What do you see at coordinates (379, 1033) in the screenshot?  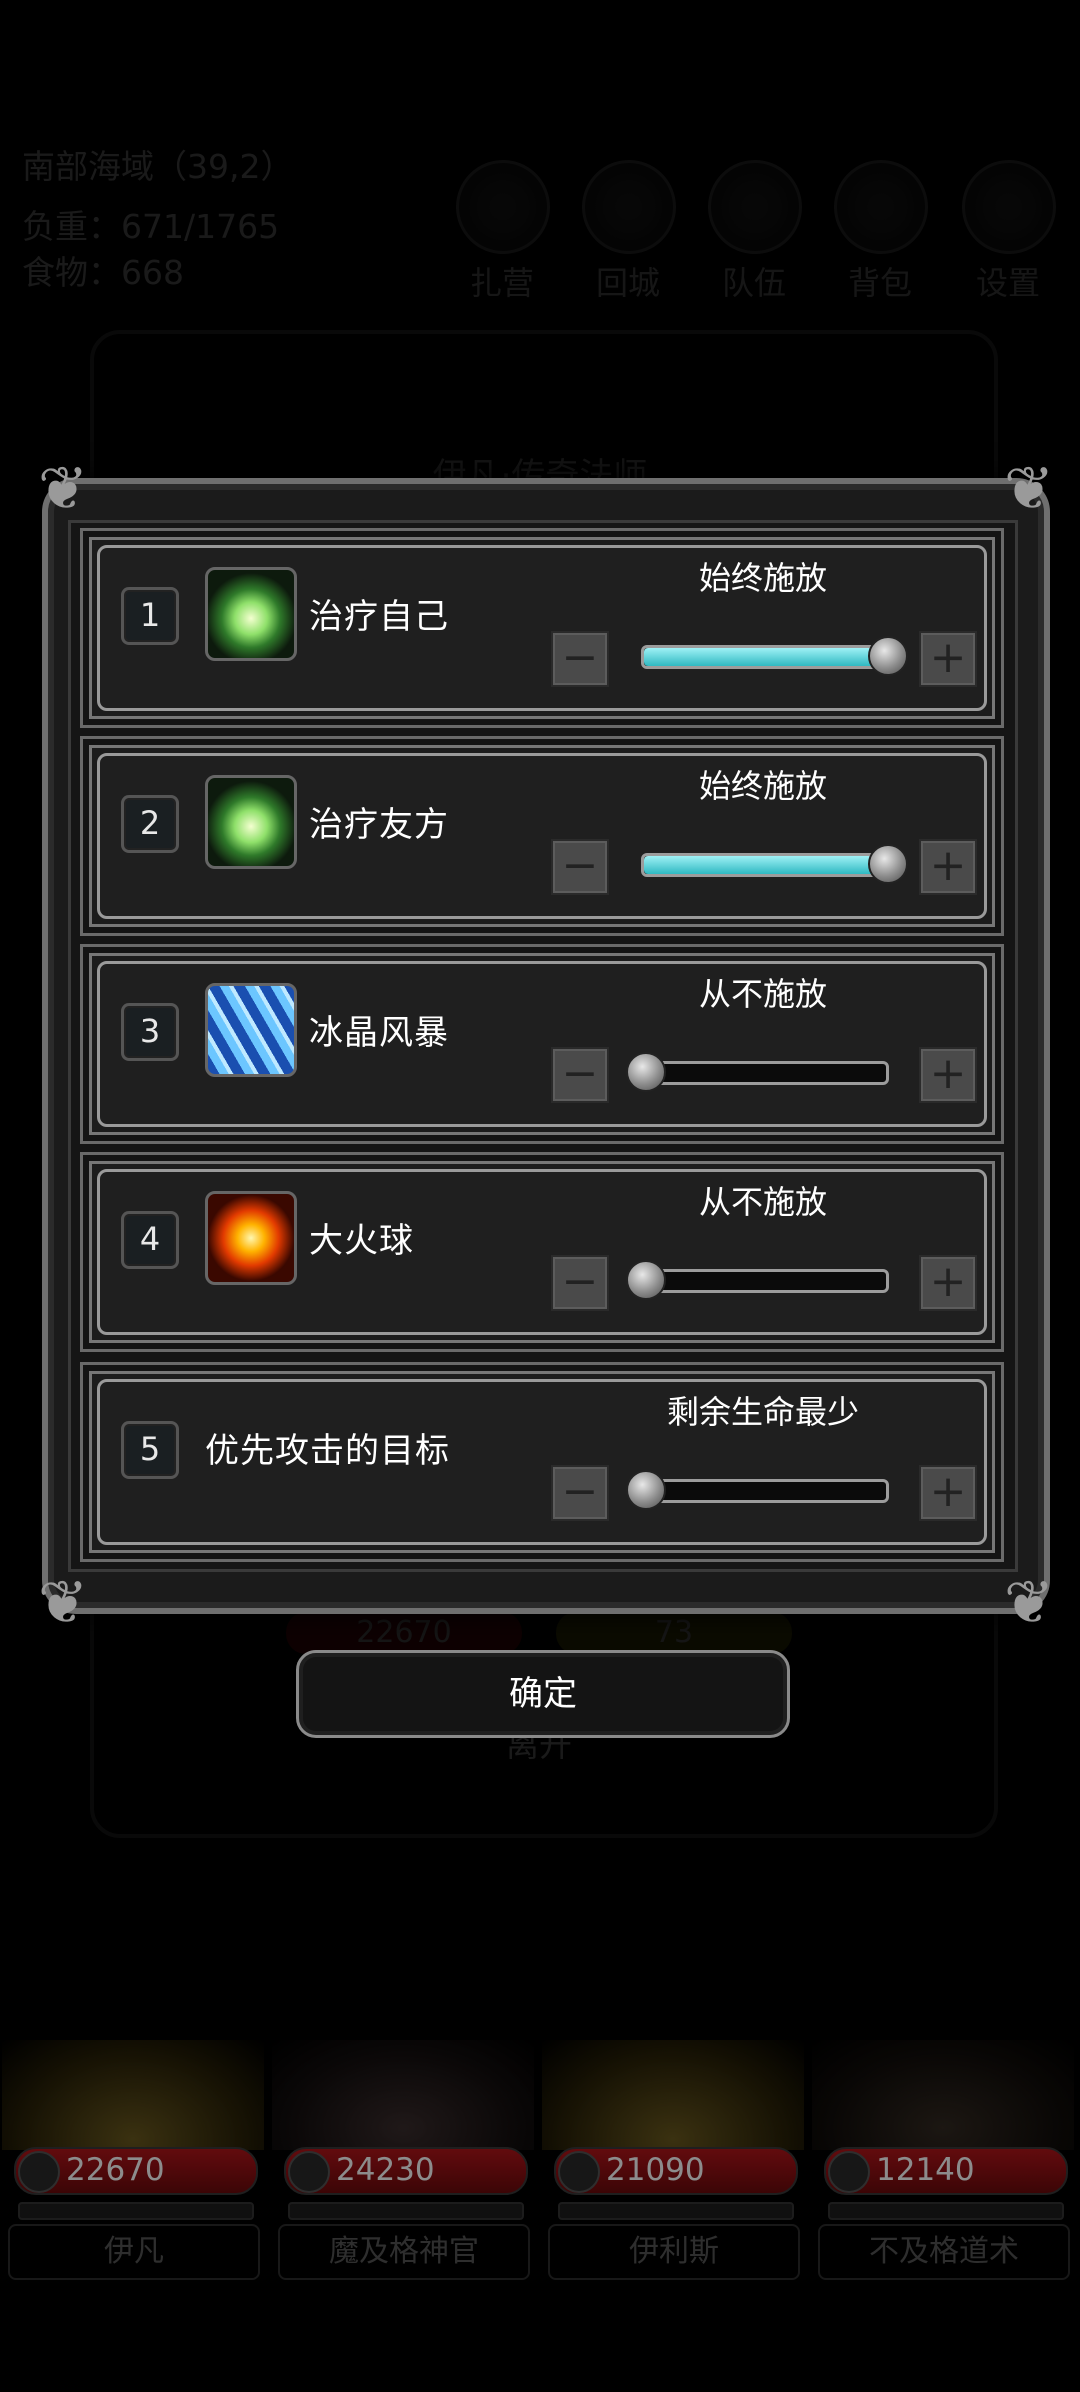 I see `skill-name: 冰晶风暴` at bounding box center [379, 1033].